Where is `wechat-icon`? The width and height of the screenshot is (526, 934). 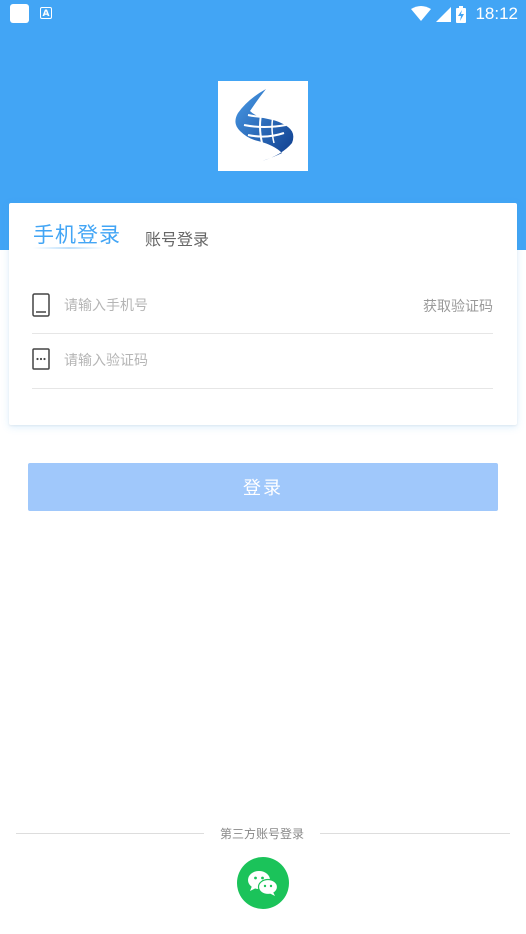 wechat-icon is located at coordinates (263, 883).